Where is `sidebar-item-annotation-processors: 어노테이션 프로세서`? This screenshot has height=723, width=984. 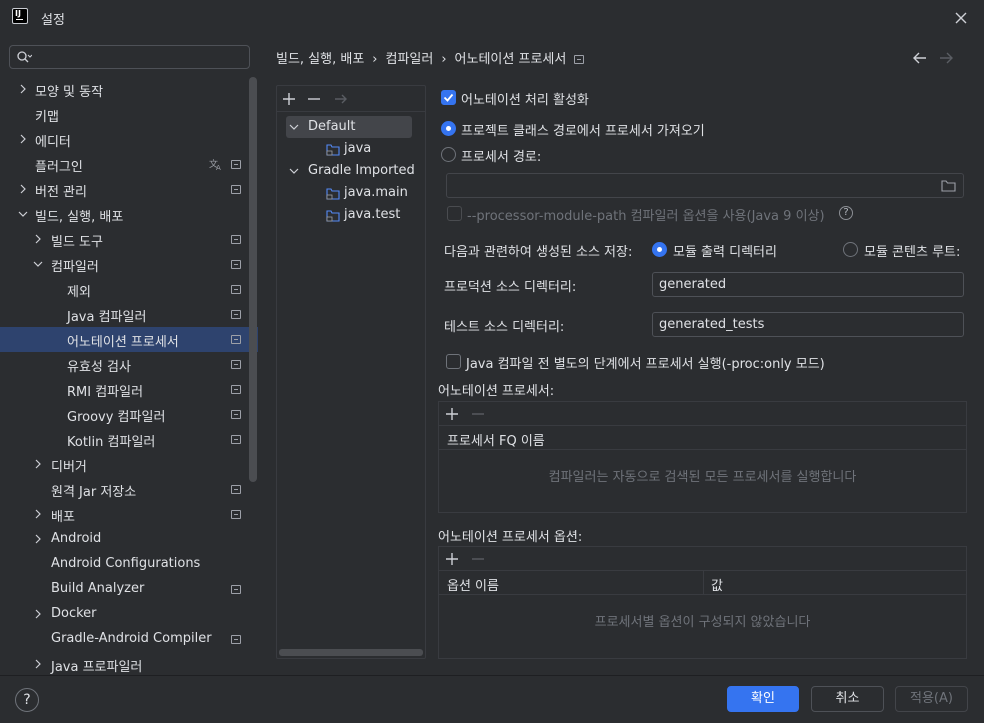
sidebar-item-annotation-processors: 어노테이션 프로세서 is located at coordinates (129, 339).